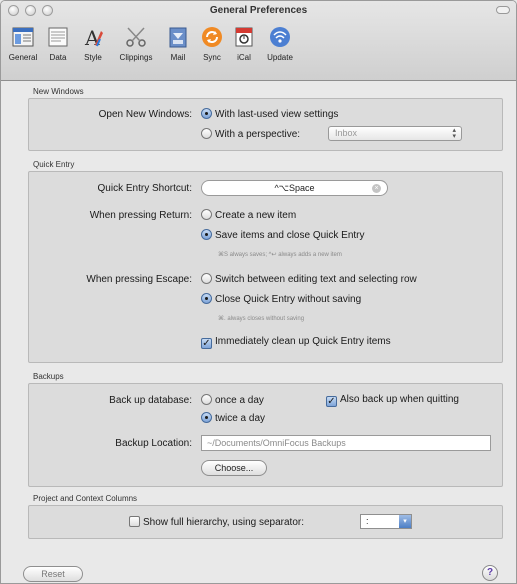  Describe the element at coordinates (288, 299) in the screenshot. I see `radio-escape-close-label: Close Quick Entry without saving` at that location.